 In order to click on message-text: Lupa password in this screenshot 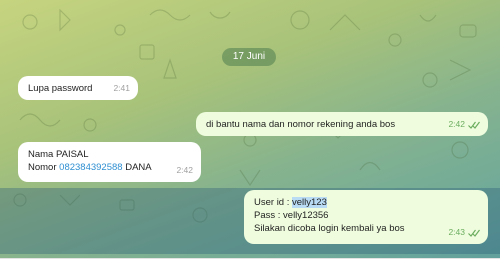, I will do `click(60, 88)`.